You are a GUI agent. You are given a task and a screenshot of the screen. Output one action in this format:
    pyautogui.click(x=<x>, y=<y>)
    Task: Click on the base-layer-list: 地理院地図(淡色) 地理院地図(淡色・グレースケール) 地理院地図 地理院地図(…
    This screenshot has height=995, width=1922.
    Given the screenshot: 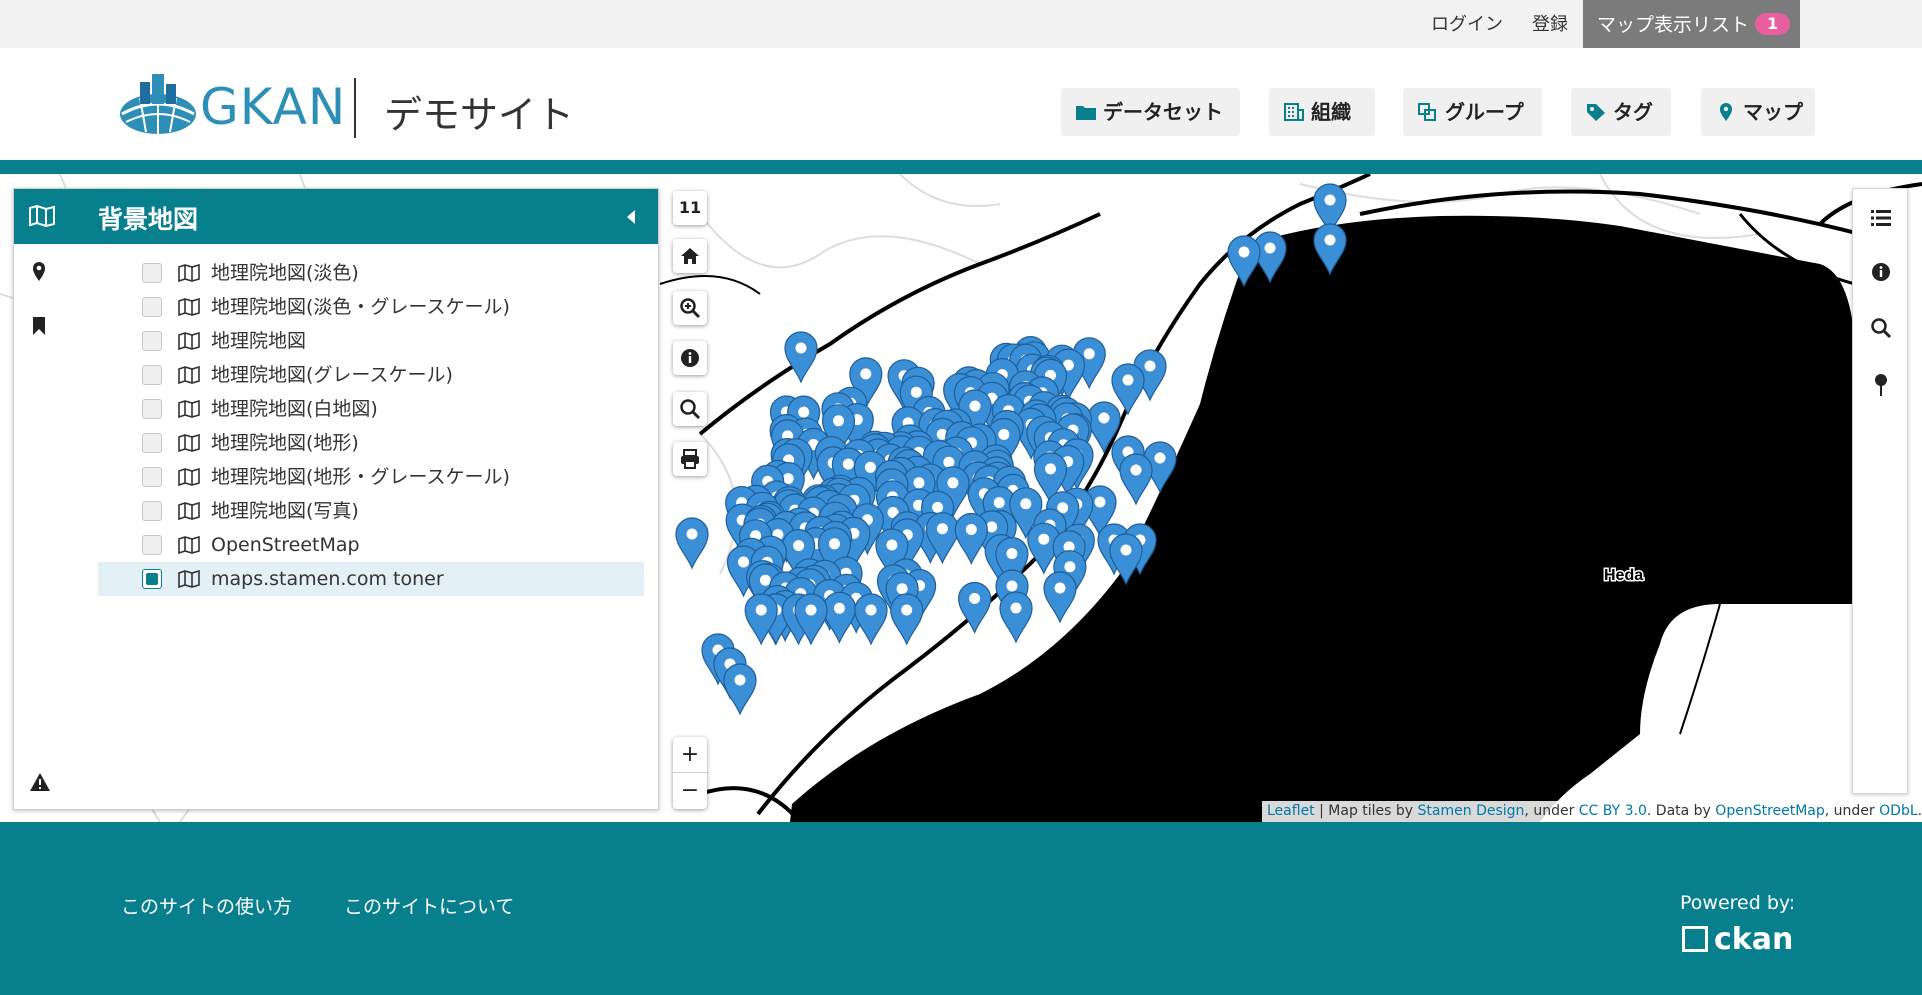 What is the action you would take?
    pyautogui.click(x=371, y=426)
    